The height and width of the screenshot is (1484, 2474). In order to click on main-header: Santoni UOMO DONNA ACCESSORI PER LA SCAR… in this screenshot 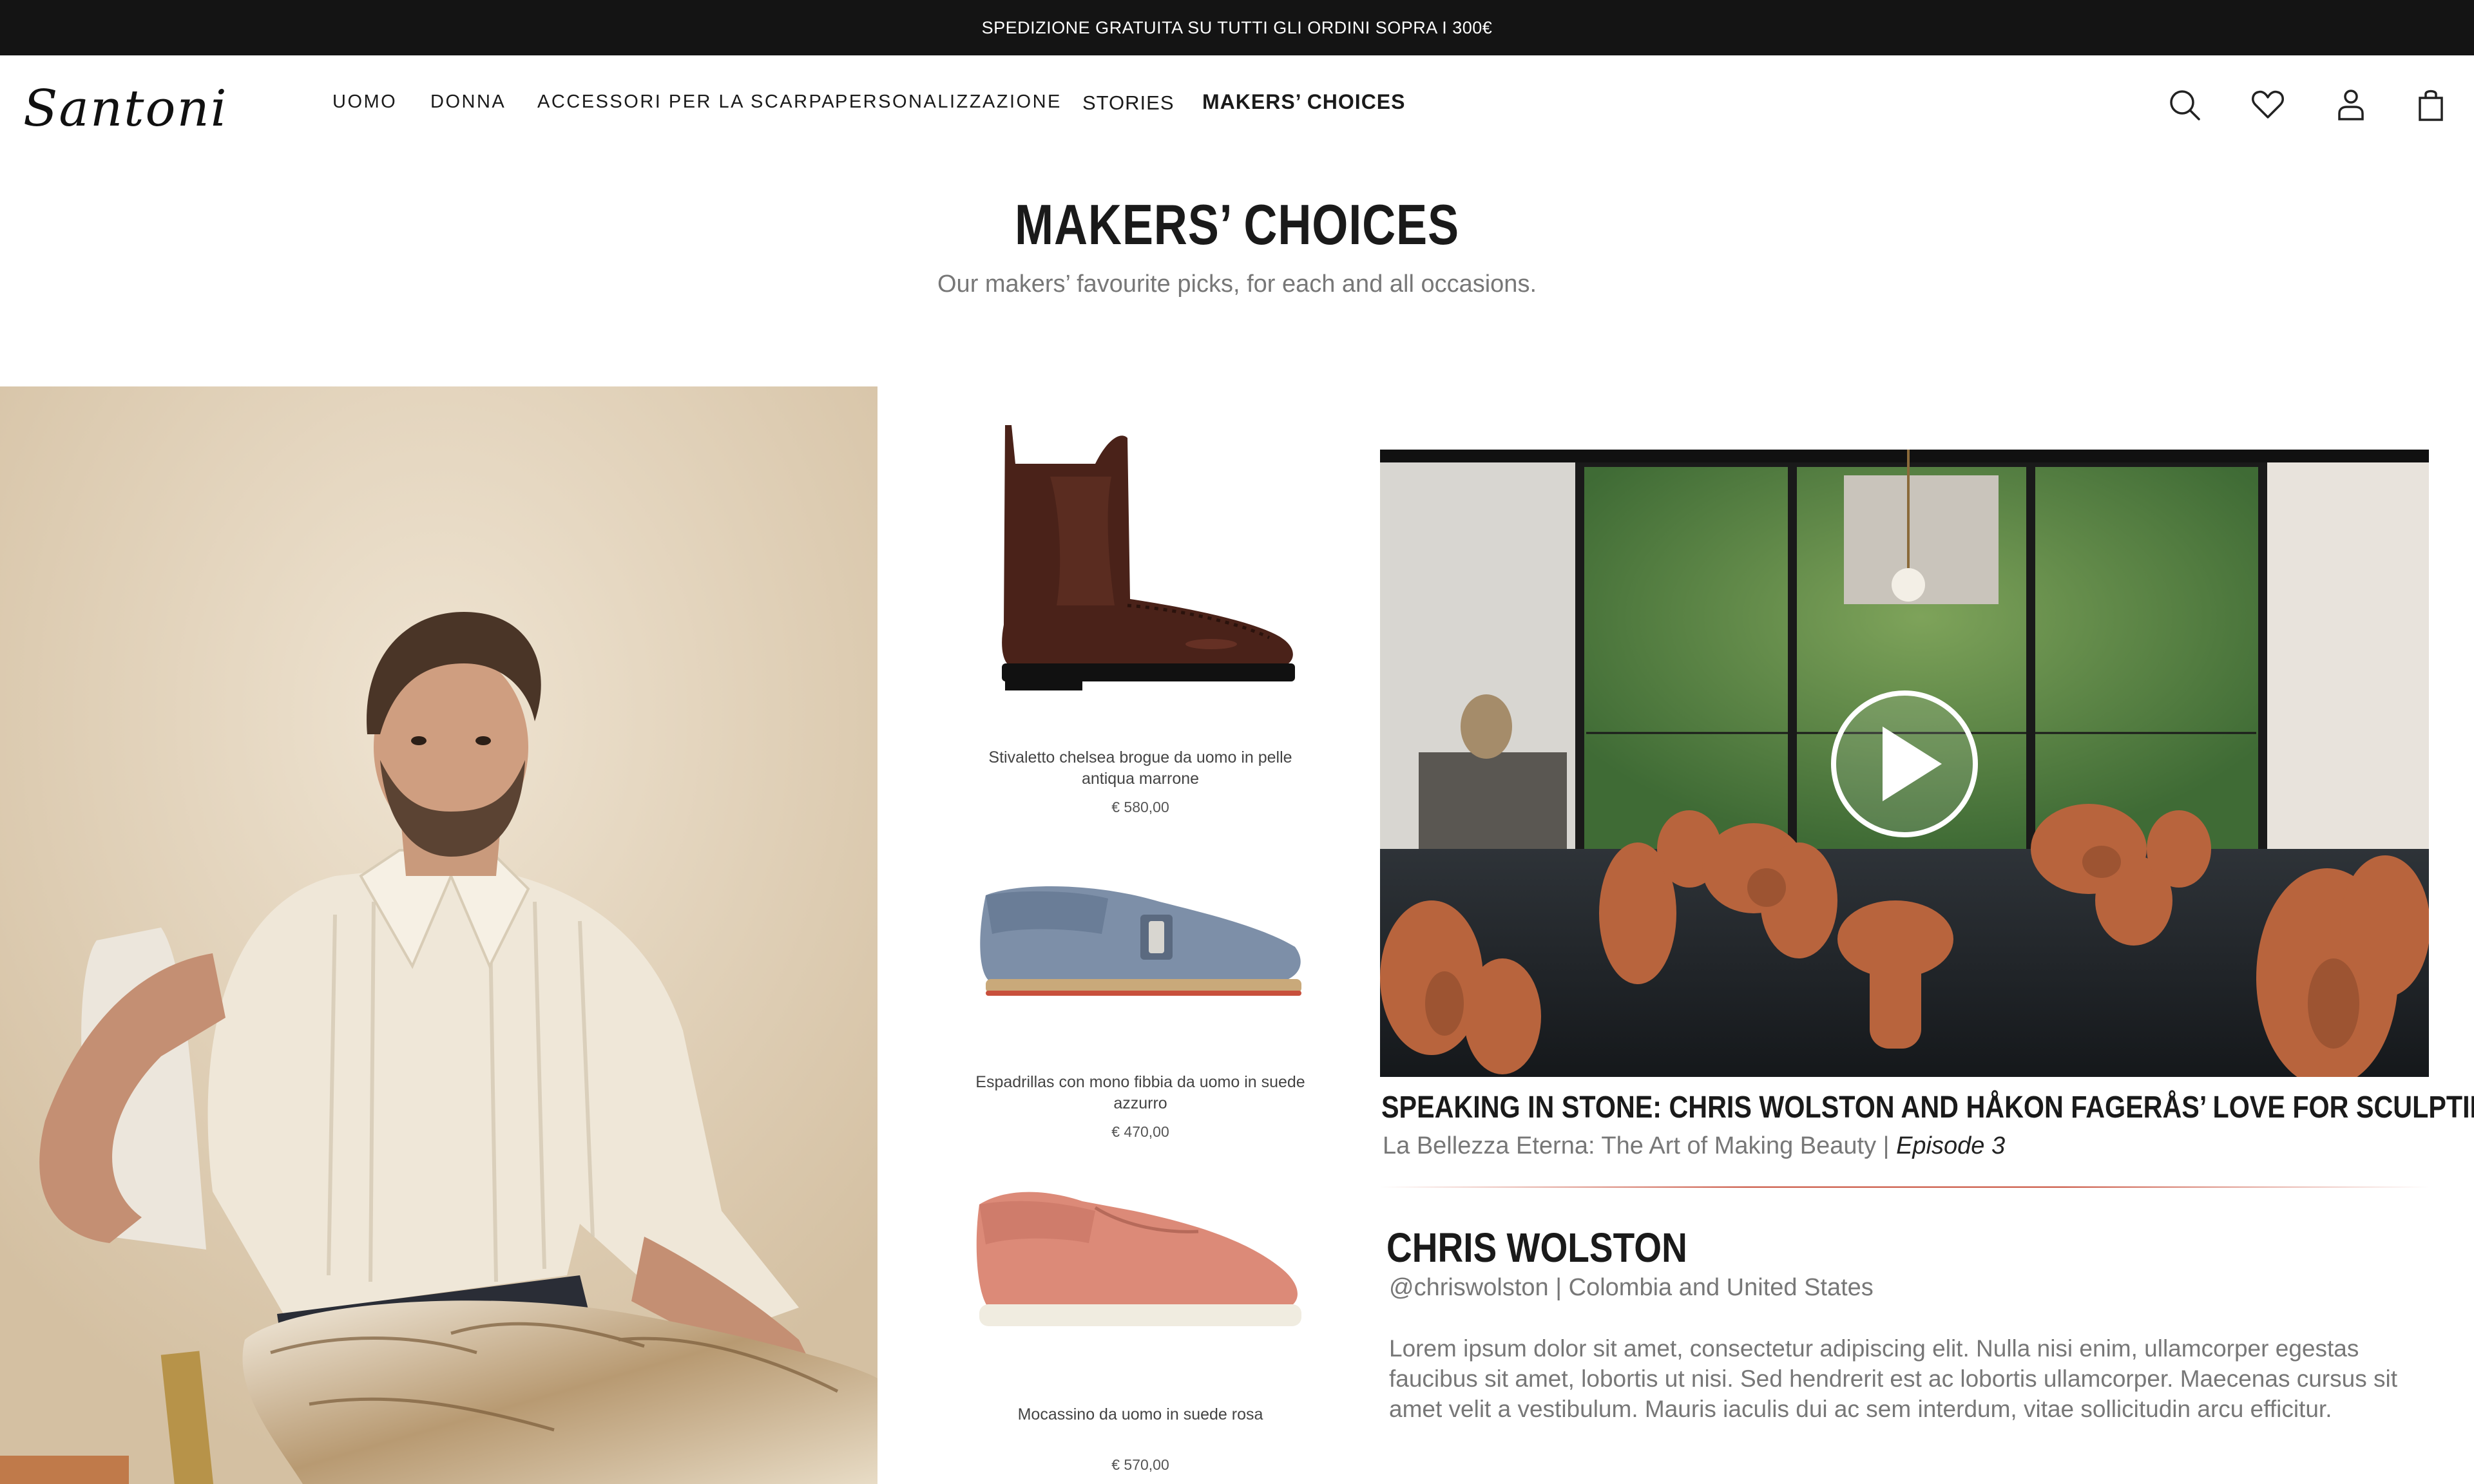, I will do `click(1237, 103)`.